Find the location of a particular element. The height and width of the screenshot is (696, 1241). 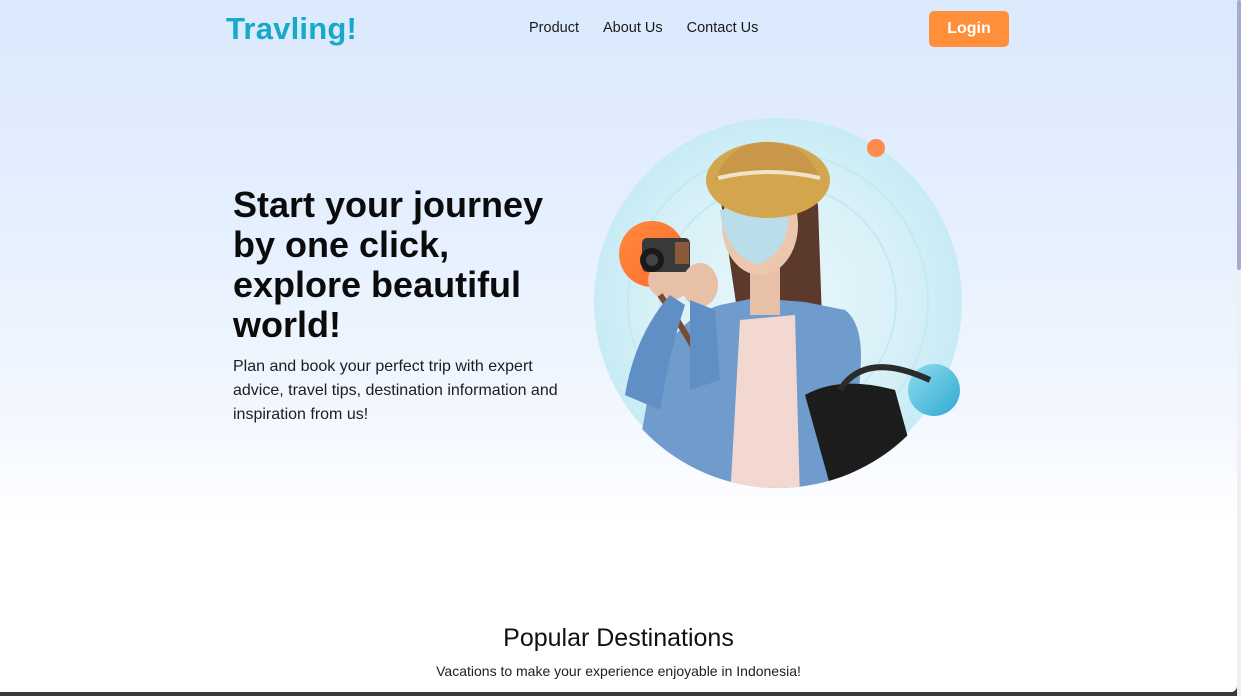

logo: Travling! is located at coordinates (291, 29).